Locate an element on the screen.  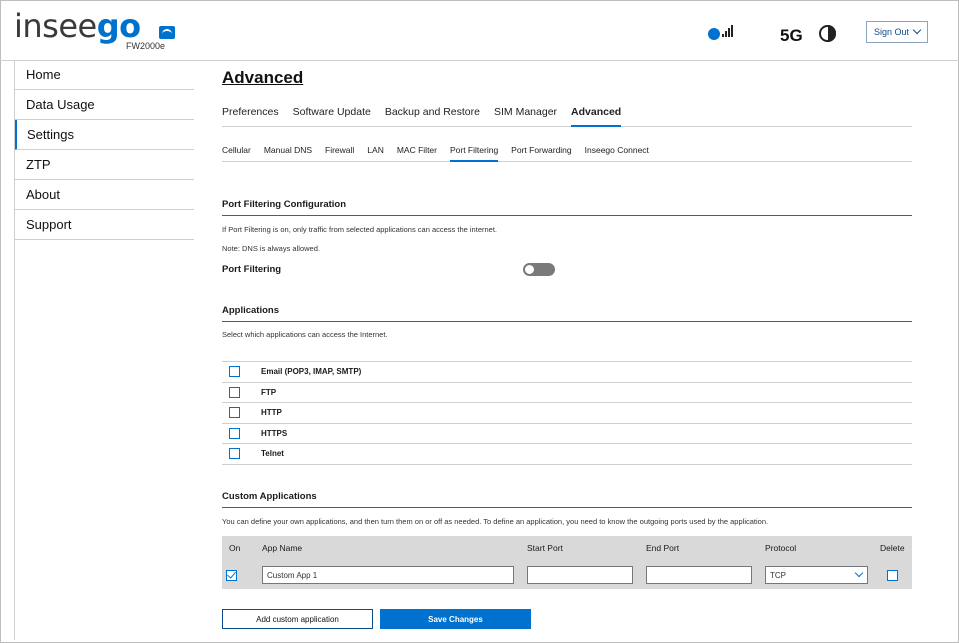
start-port-input is located at coordinates (580, 575).